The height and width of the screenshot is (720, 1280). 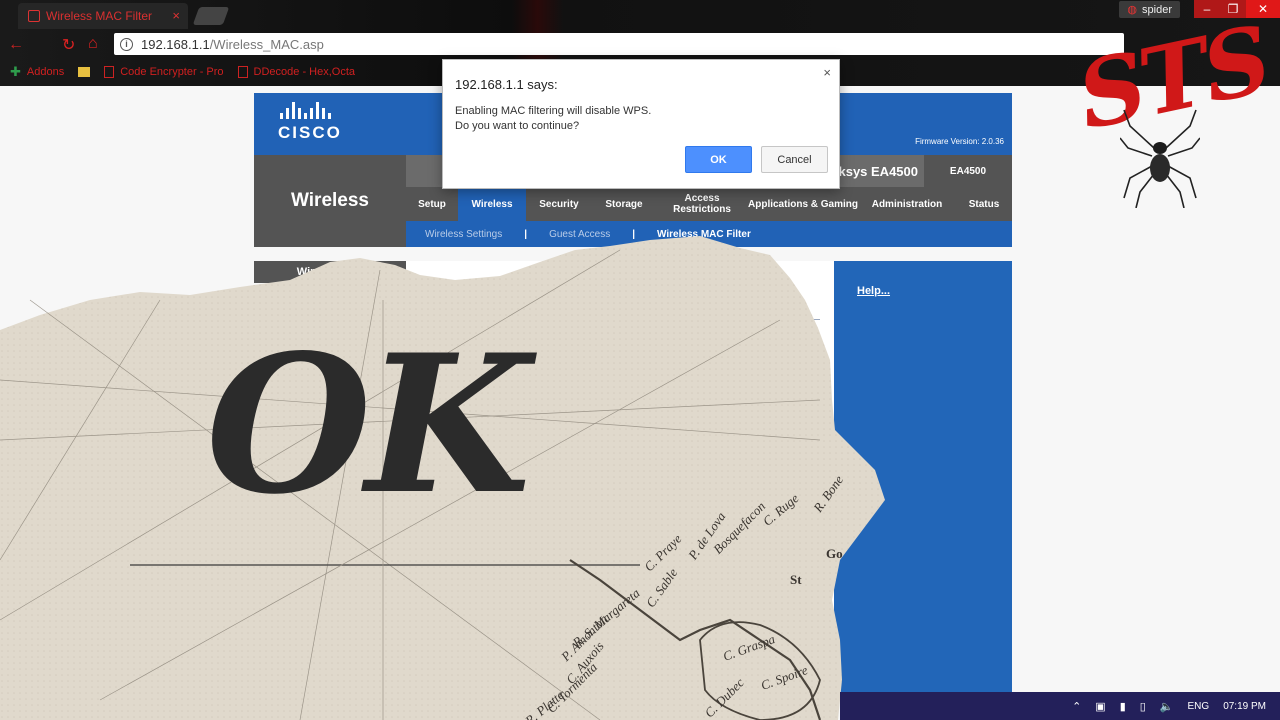 What do you see at coordinates (506, 84) in the screenshot?
I see `dialog-title: 192.168.1.1 says:` at bounding box center [506, 84].